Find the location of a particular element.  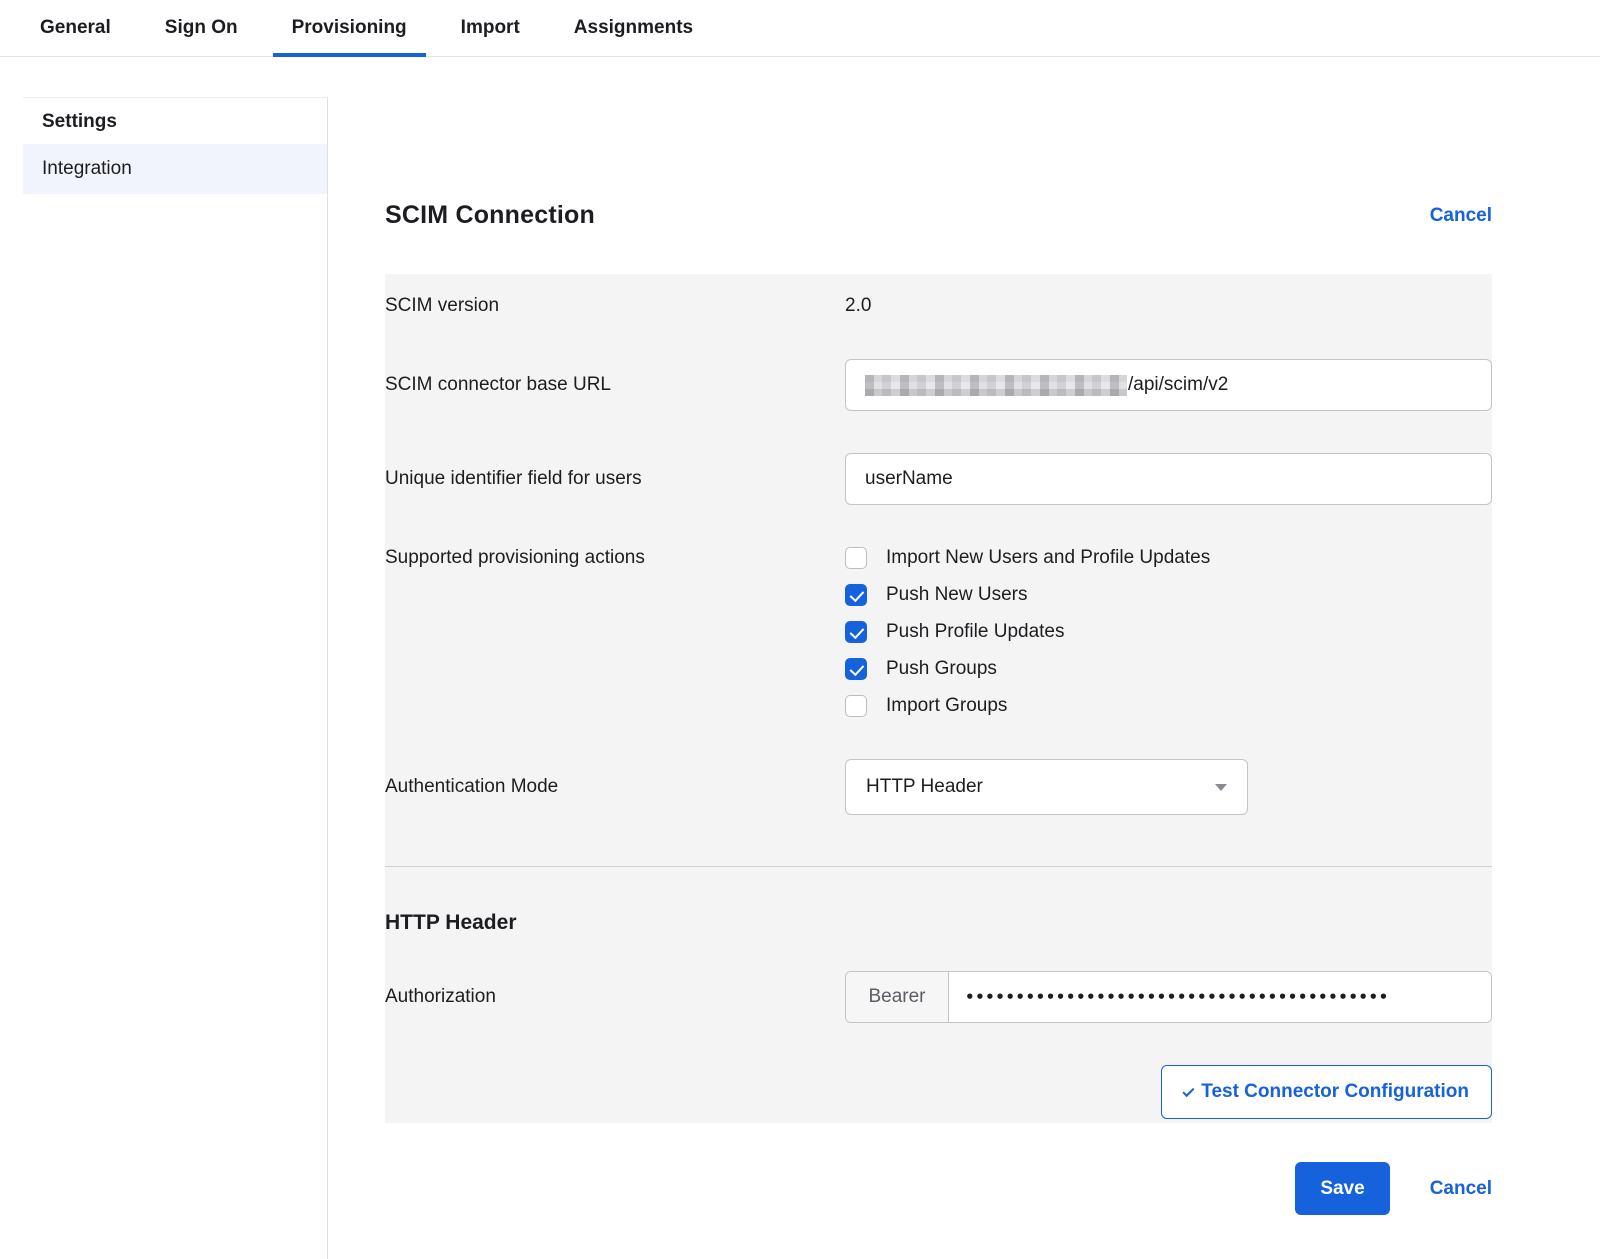

authorization-row: Authorization Bearer is located at coordinates (938, 995).